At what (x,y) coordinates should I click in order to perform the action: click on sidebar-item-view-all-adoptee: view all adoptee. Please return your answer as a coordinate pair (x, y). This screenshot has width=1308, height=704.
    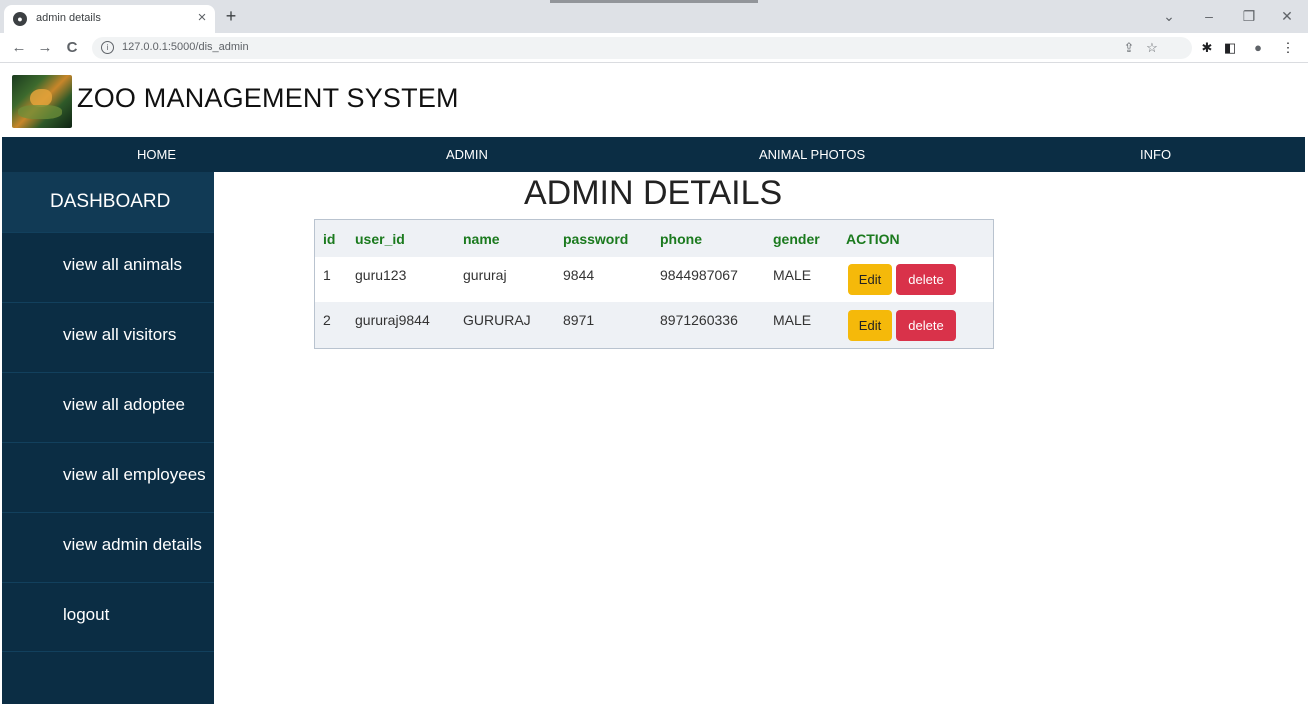
    Looking at the image, I should click on (108, 407).